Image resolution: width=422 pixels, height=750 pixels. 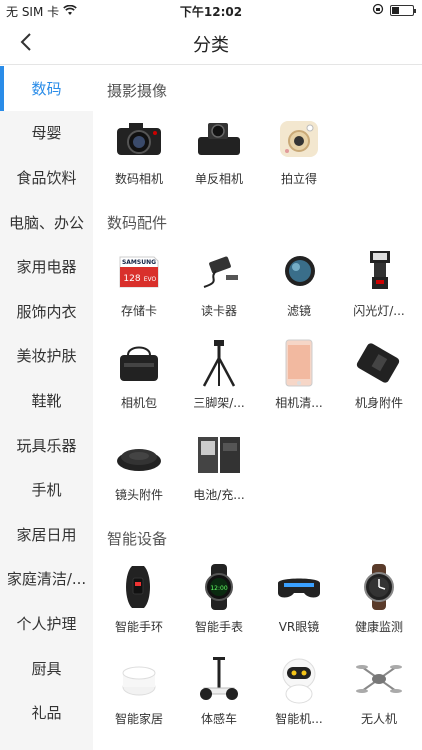 I want to click on category-item: 相机包, so click(x=139, y=376).